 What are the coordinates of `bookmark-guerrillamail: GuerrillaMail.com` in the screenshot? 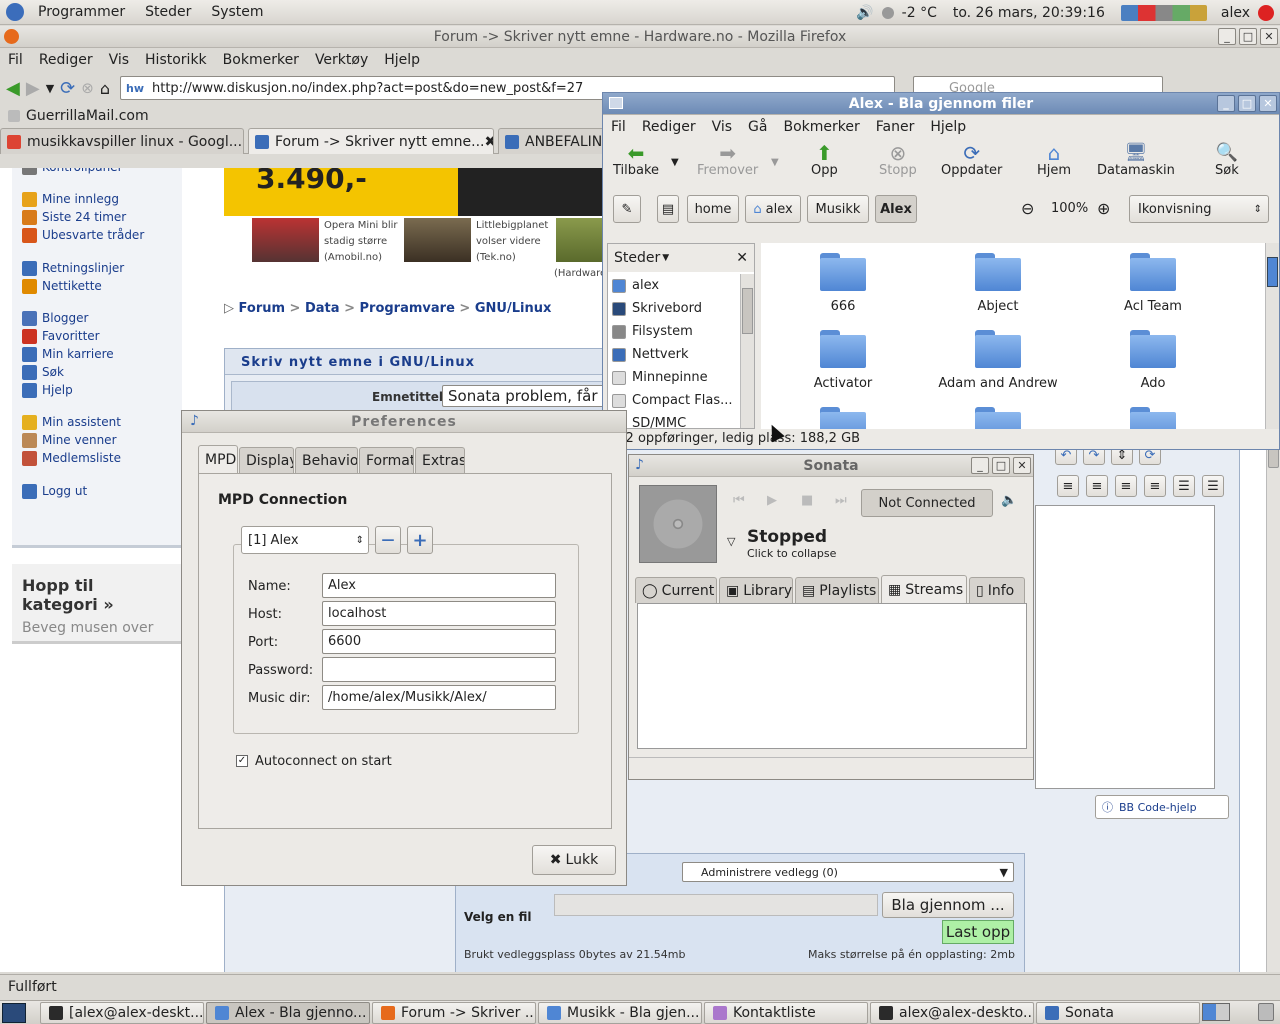 It's located at (87, 116).